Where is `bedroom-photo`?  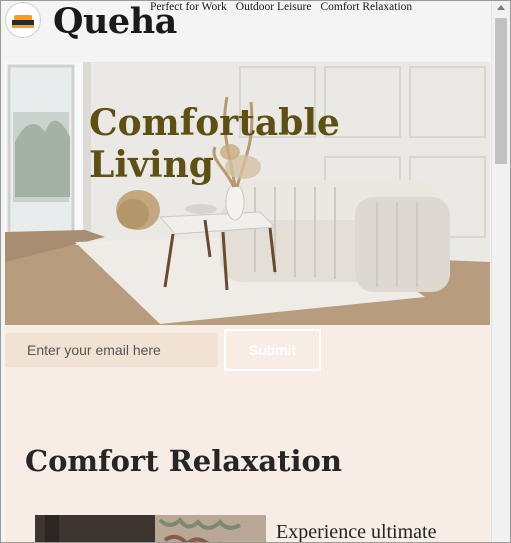 bedroom-photo is located at coordinates (150, 528).